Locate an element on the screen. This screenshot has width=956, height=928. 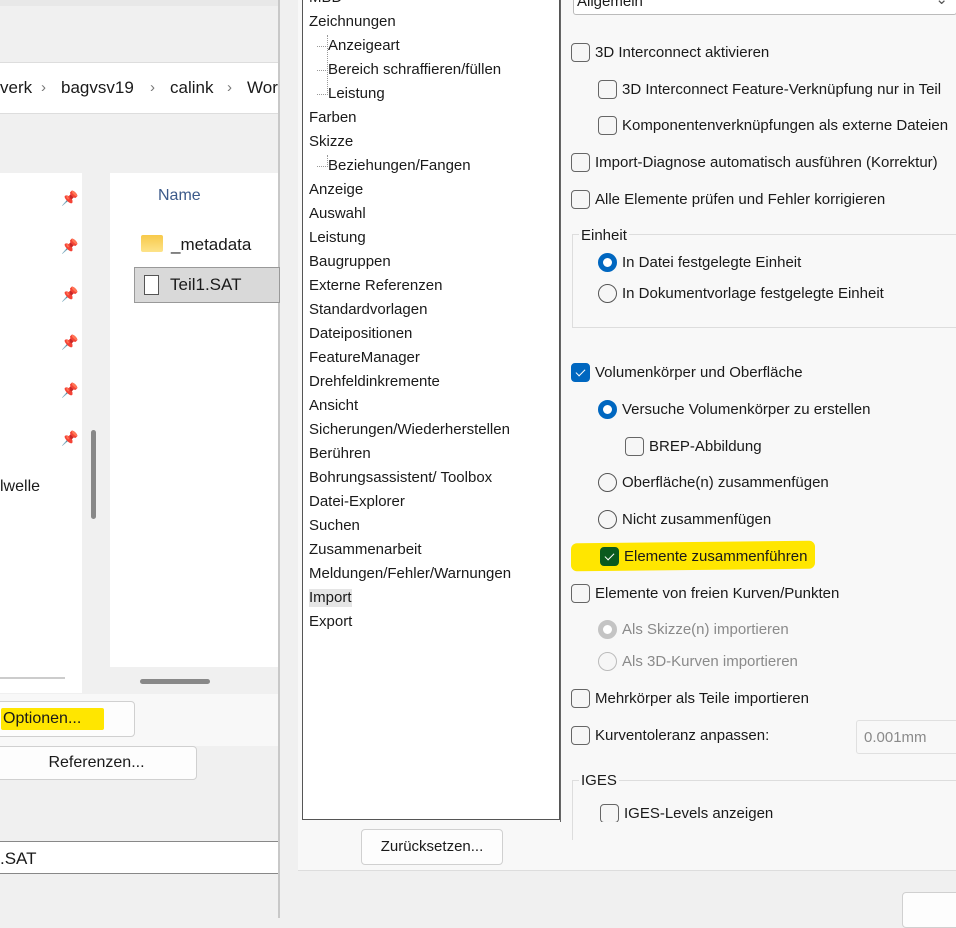
option-label-no-knit: Nicht zusammenfügen is located at coordinates (697, 519).